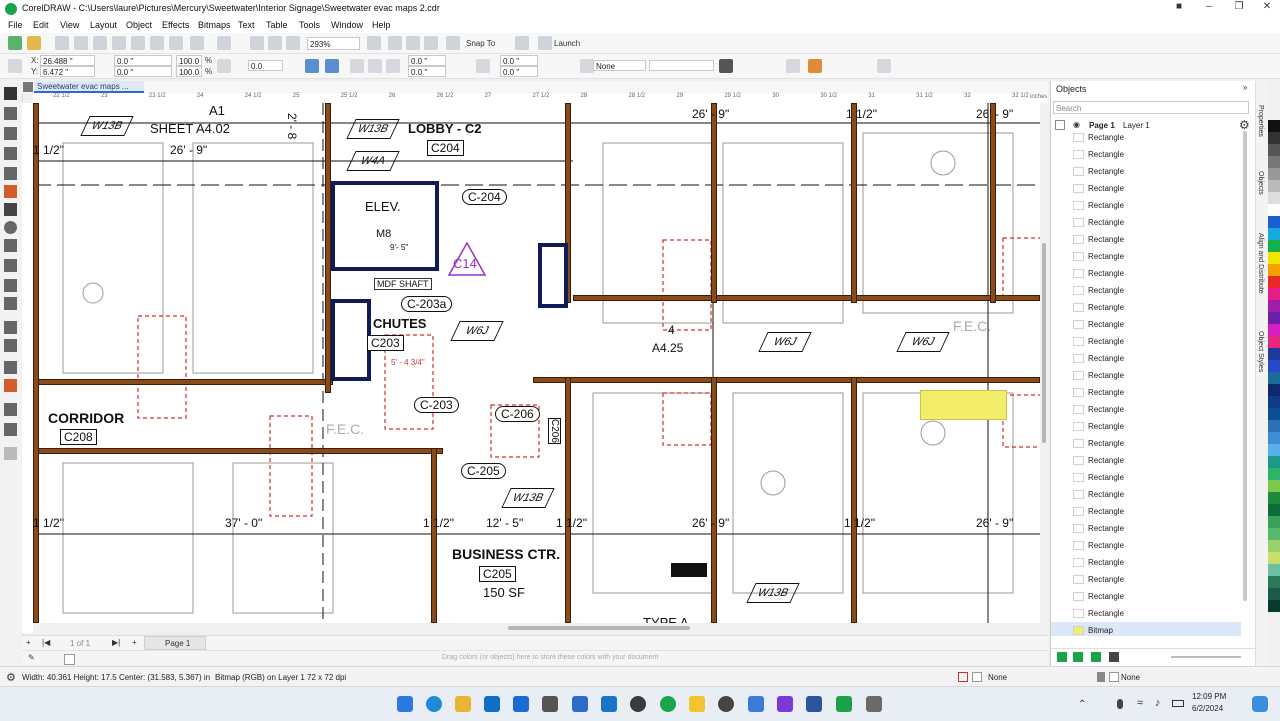 This screenshot has height=721, width=1280. What do you see at coordinates (265, 65) in the screenshot?
I see `rotation-angle-field: 0.0` at bounding box center [265, 65].